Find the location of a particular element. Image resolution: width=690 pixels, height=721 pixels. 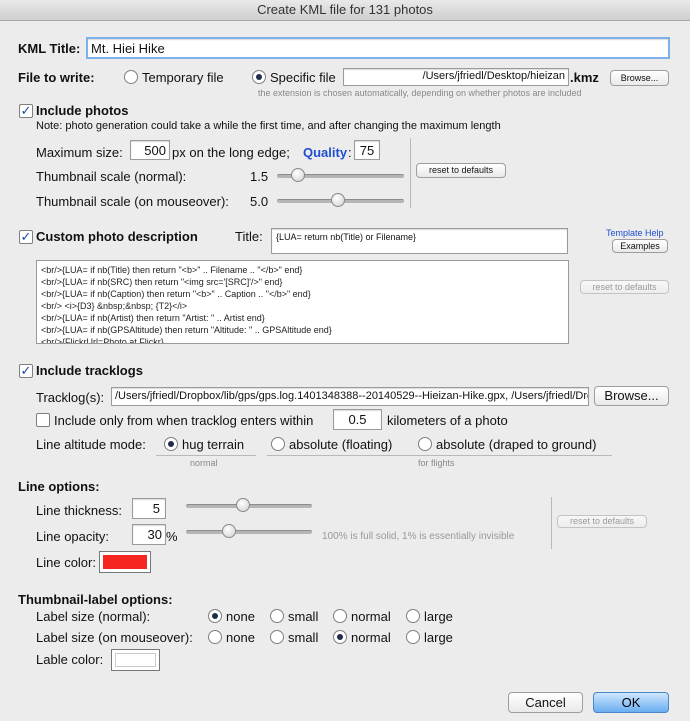

line-opacity-label: Line opacity: is located at coordinates (72, 536).